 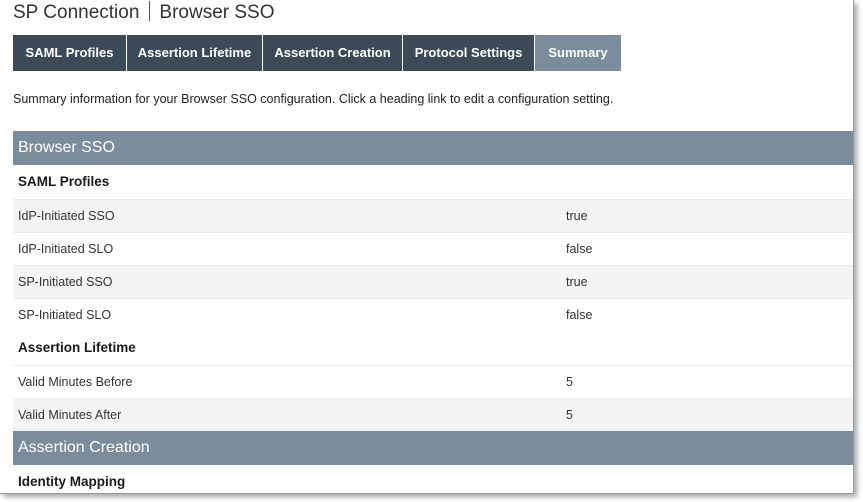 What do you see at coordinates (332, 53) in the screenshot?
I see `tab-assertion-creation: Assertion Creation` at bounding box center [332, 53].